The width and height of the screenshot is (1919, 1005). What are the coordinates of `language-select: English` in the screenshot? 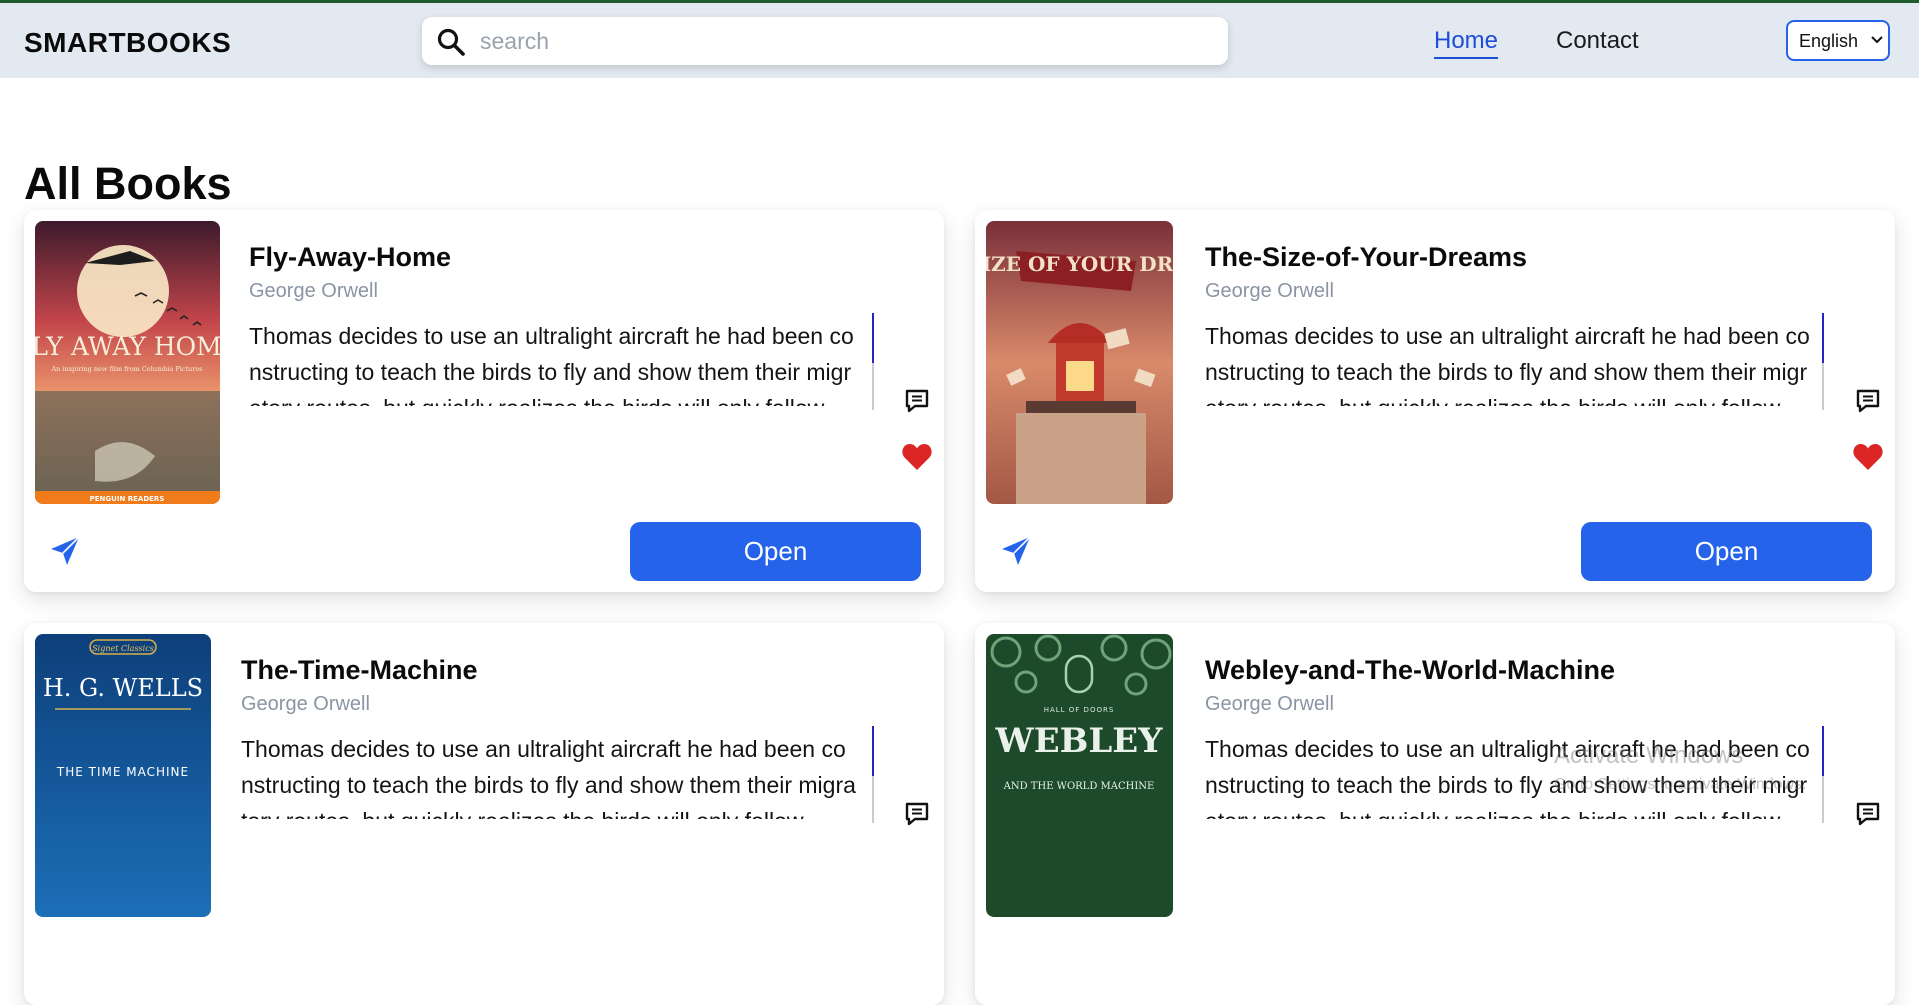 It's located at (1838, 40).